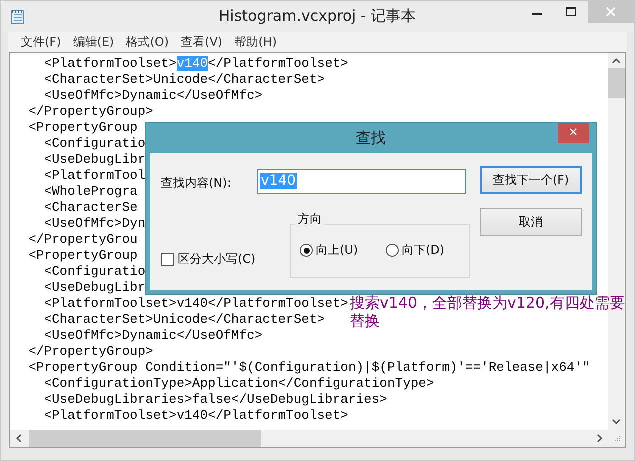 This screenshot has width=635, height=461. Describe the element at coordinates (83, 240) in the screenshot. I see `code-line: </PropertyGrou` at that location.